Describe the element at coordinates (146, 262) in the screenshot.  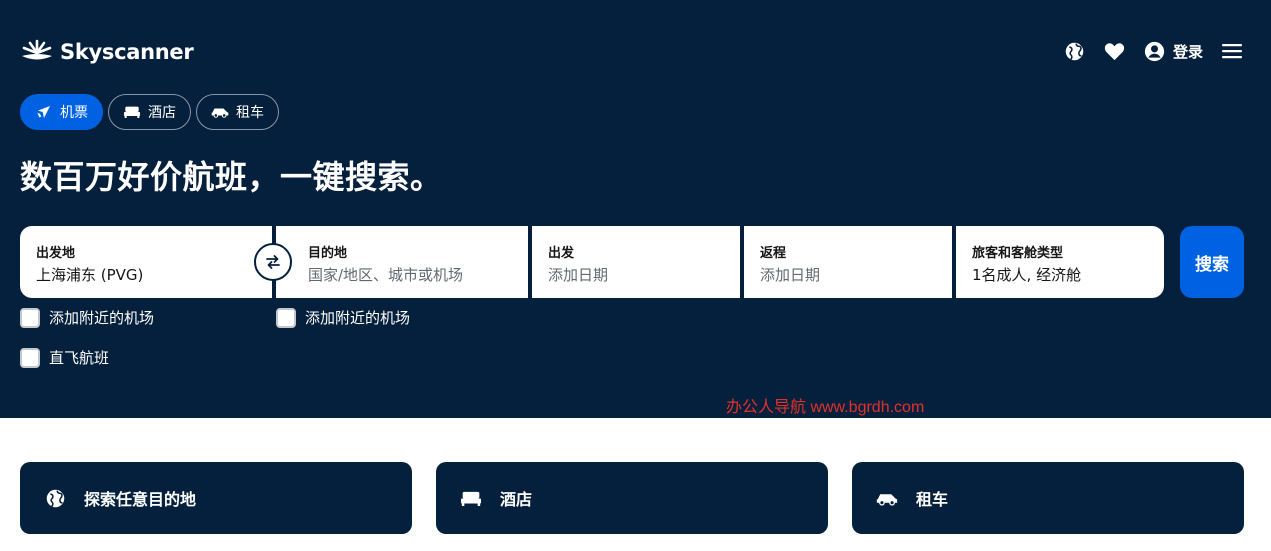
I see `origin-field: 出发地 上海浦东 (PVG)` at that location.